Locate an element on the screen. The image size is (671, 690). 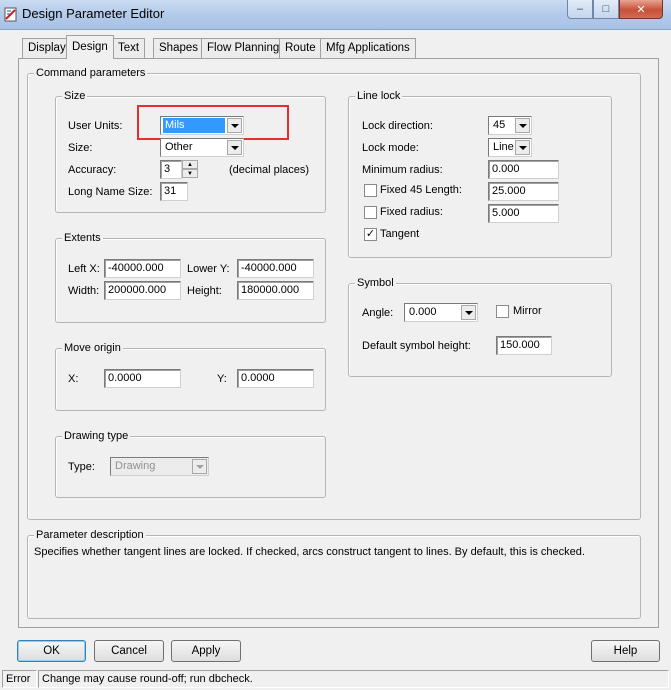
window-controls: – □ ✕ is located at coordinates (615, 9).